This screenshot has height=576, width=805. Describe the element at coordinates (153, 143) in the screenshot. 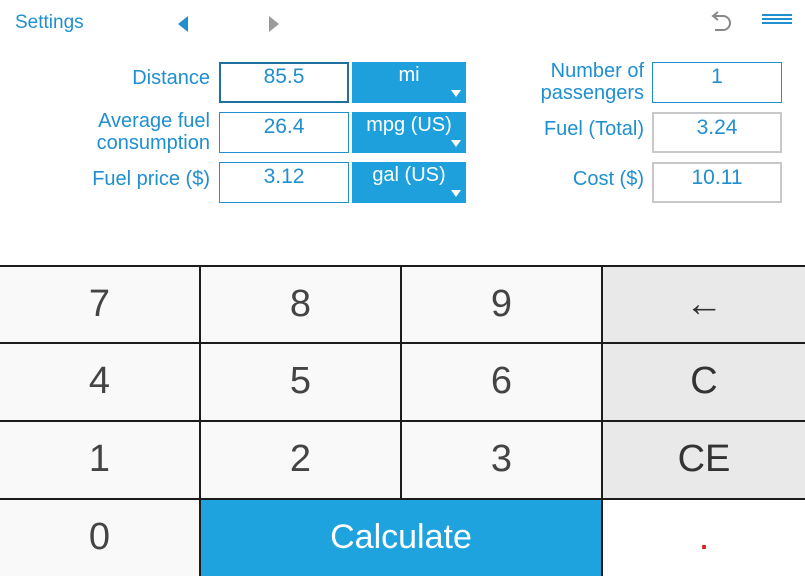

I see `avg-fuel-label-line2: consumption` at that location.